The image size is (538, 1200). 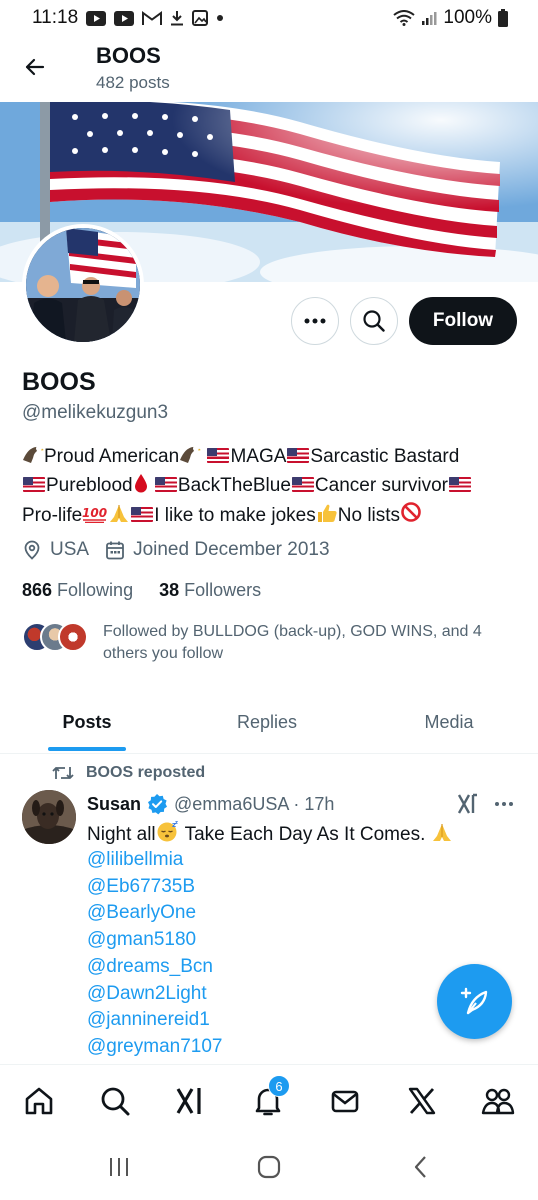 I want to click on signal-icon, so click(x=429, y=18).